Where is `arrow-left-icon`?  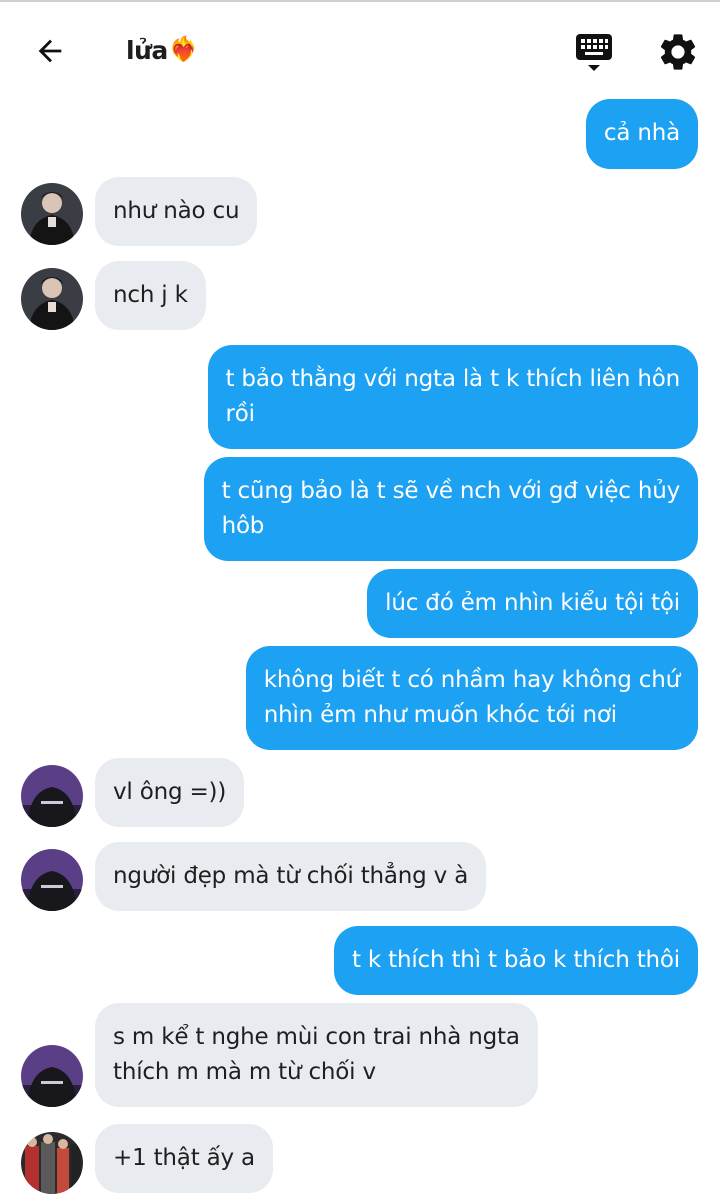
arrow-left-icon is located at coordinates (50, 51).